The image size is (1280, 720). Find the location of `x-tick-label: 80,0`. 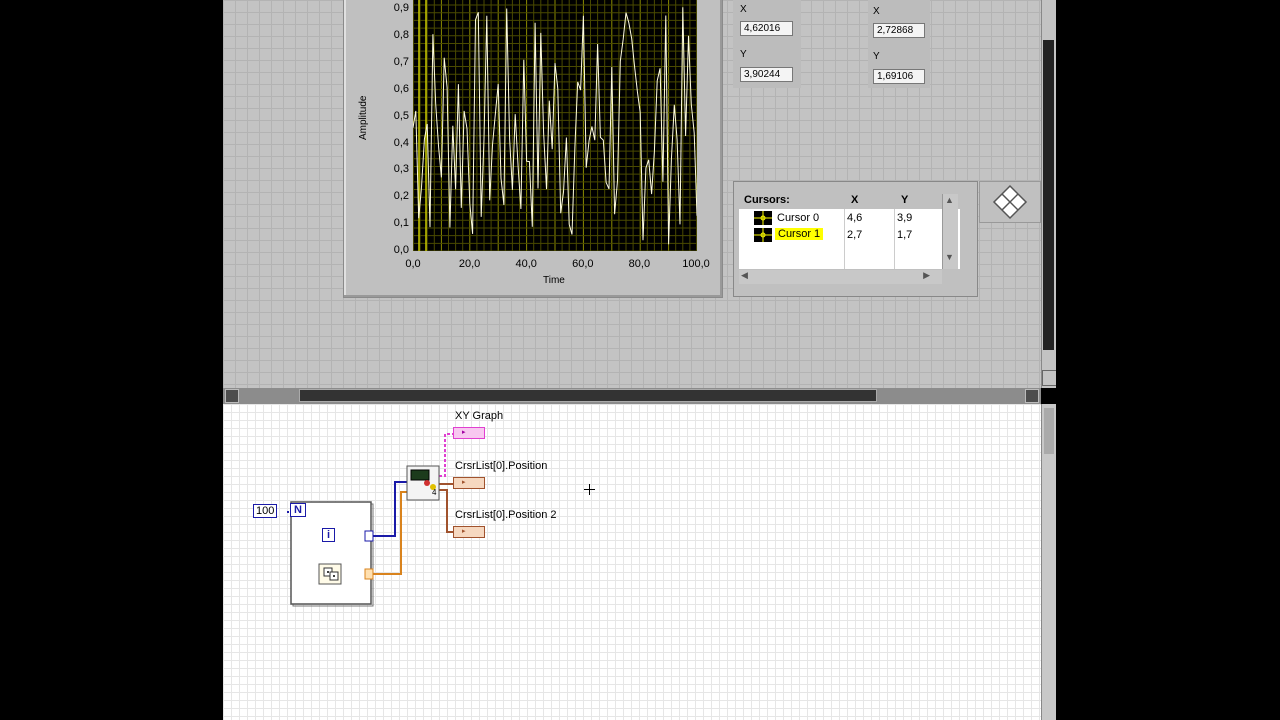

x-tick-label: 80,0 is located at coordinates (639, 264).